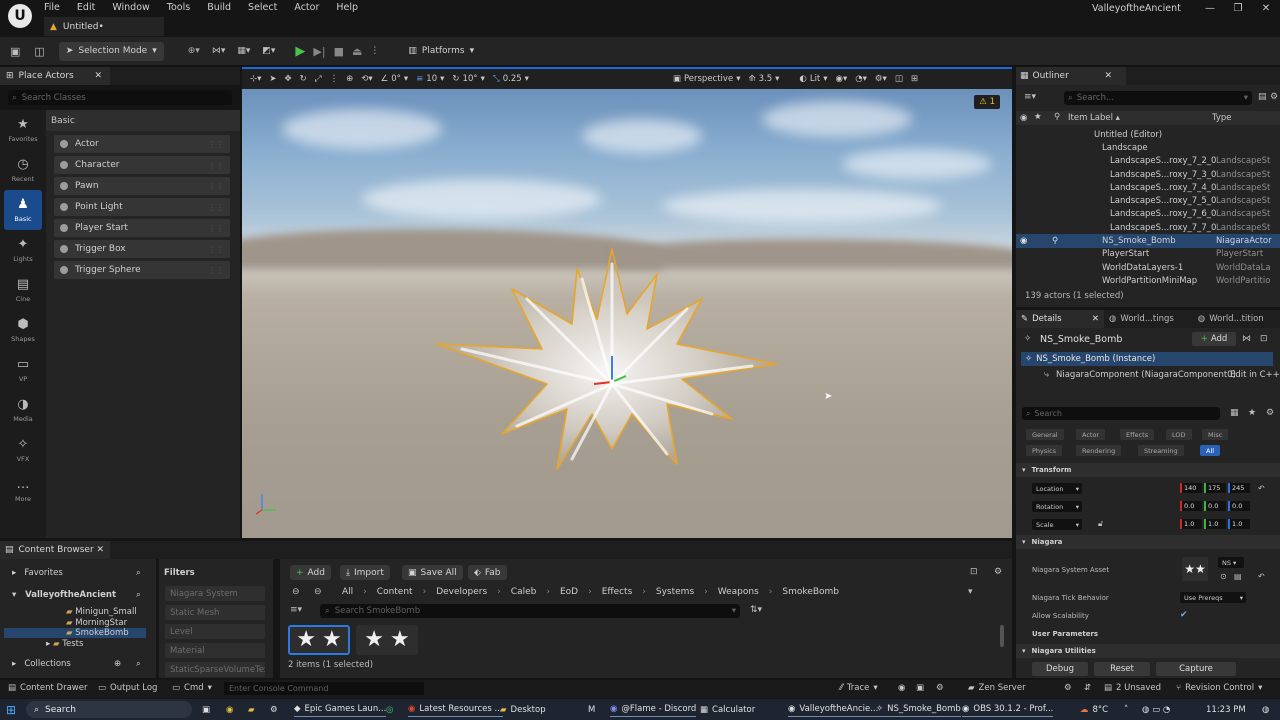 The width and height of the screenshot is (1280, 720). What do you see at coordinates (1234, 413) in the screenshot?
I see `table-view-icon: ▦` at bounding box center [1234, 413].